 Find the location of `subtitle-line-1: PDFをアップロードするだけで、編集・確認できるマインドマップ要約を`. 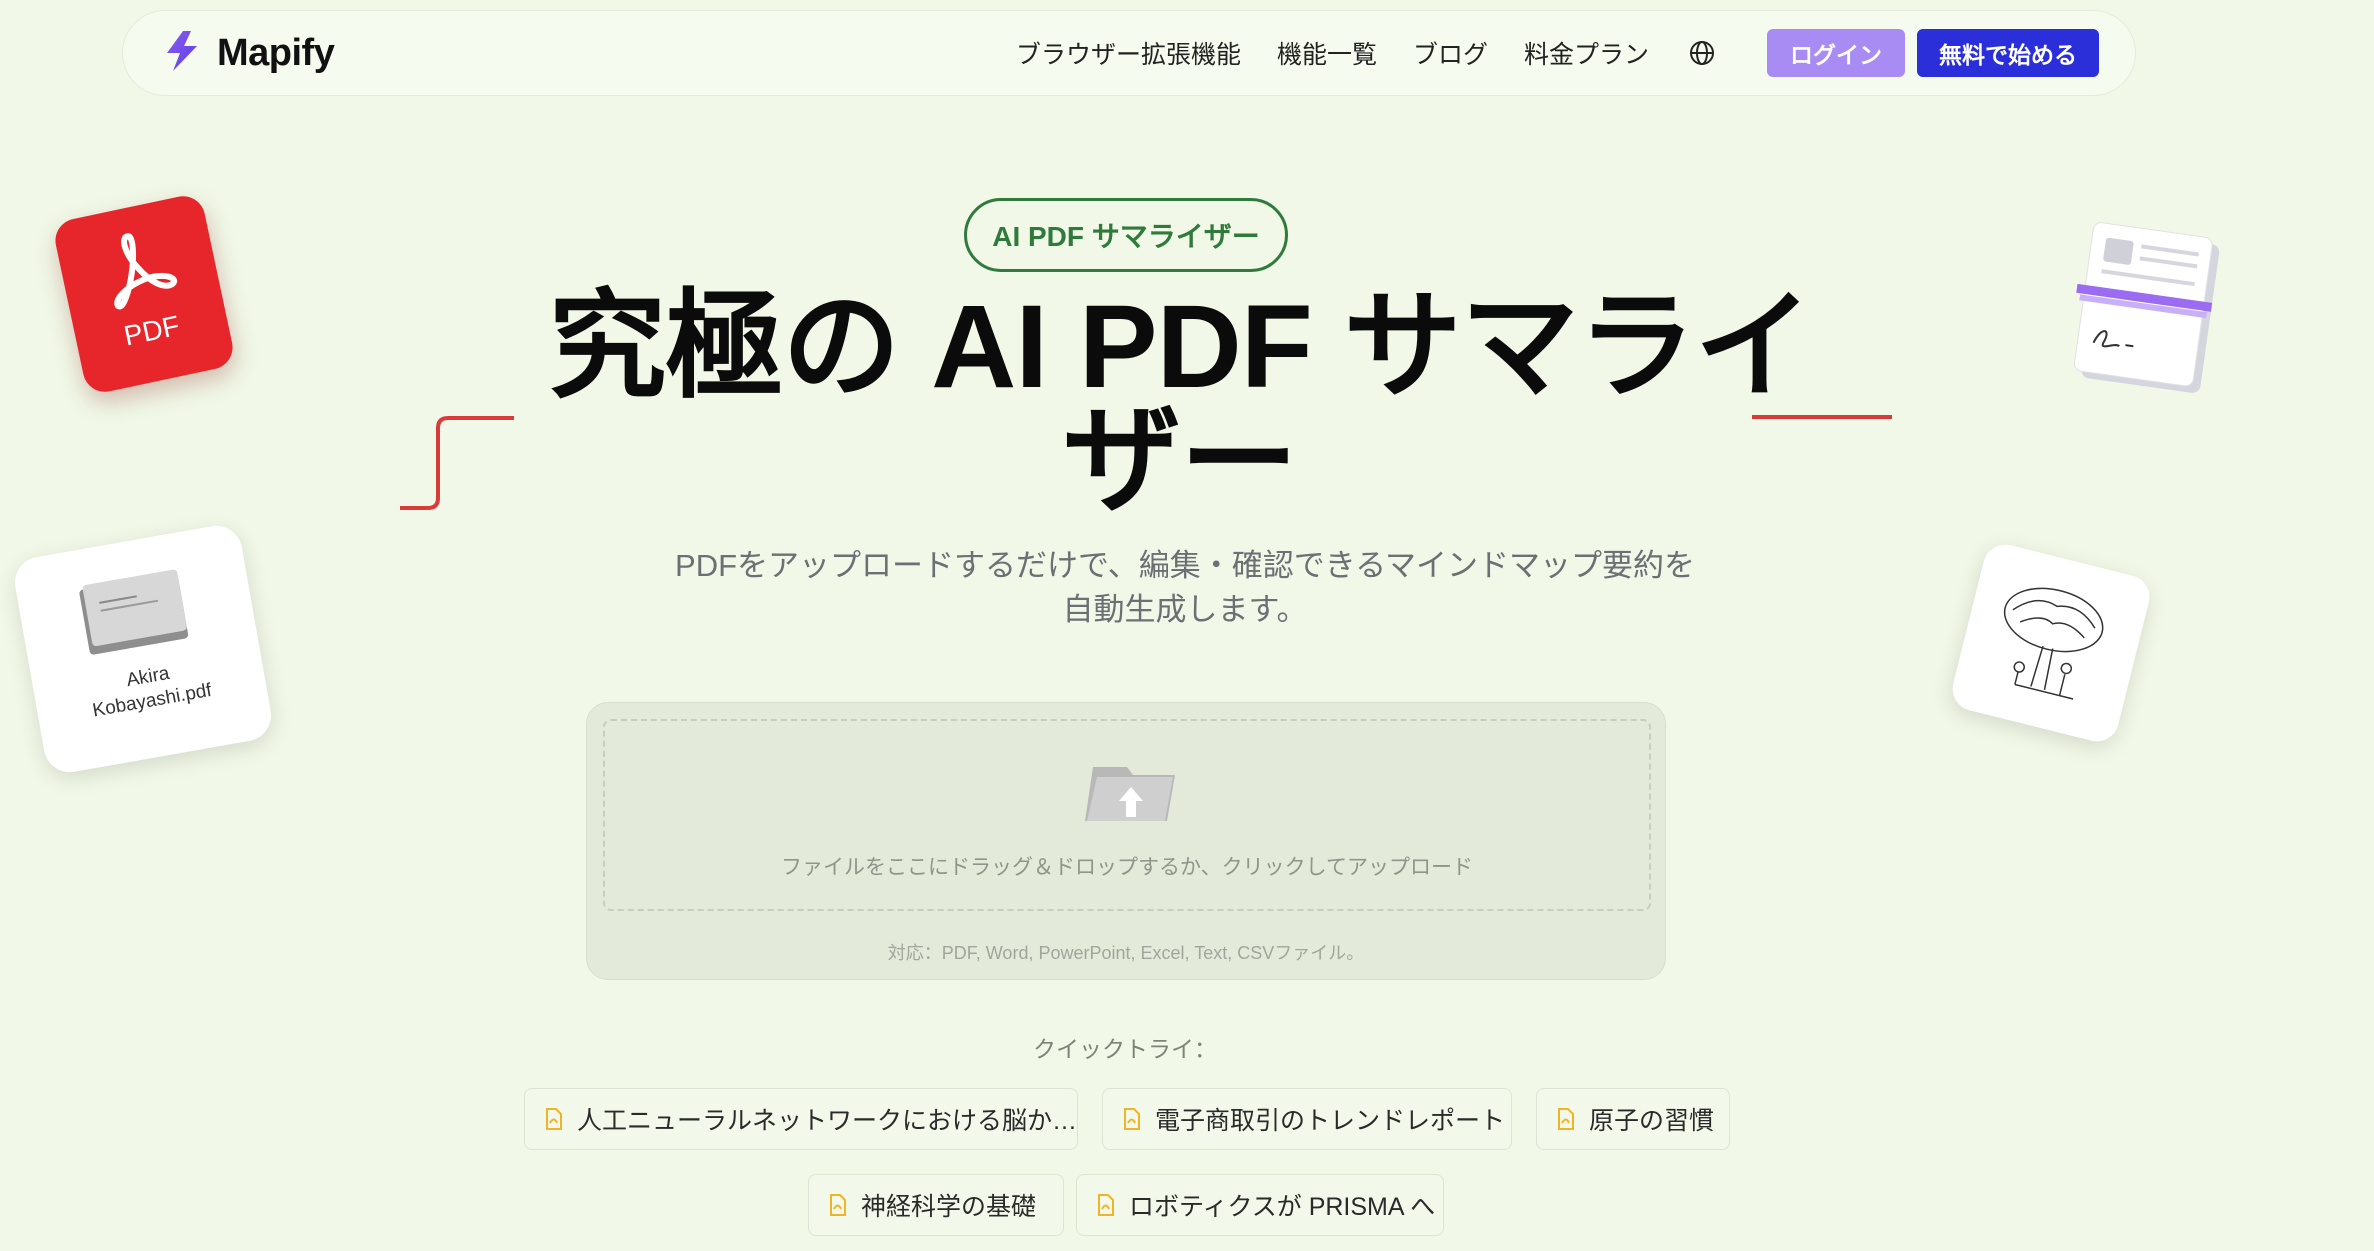

subtitle-line-1: PDFをアップロードするだけで、編集・確認できるマインドマップ要約を is located at coordinates (1185, 565).